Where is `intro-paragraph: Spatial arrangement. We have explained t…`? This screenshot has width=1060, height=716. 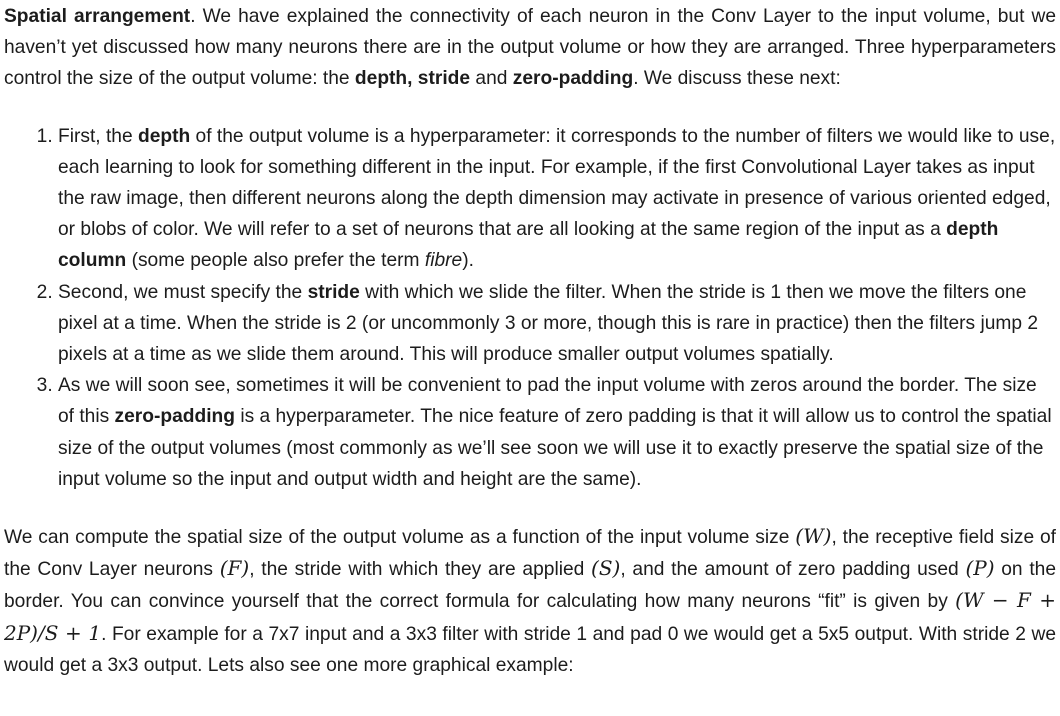
intro-paragraph: Spatial arrangement. We have explained t… is located at coordinates (530, 48).